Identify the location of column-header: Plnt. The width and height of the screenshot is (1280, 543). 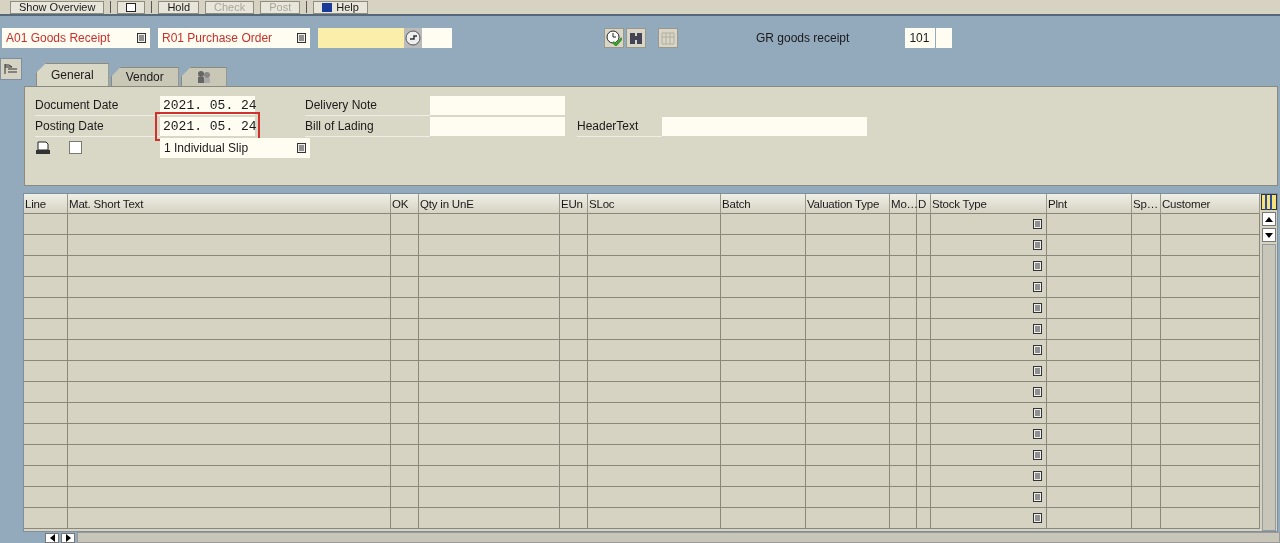
(1089, 204).